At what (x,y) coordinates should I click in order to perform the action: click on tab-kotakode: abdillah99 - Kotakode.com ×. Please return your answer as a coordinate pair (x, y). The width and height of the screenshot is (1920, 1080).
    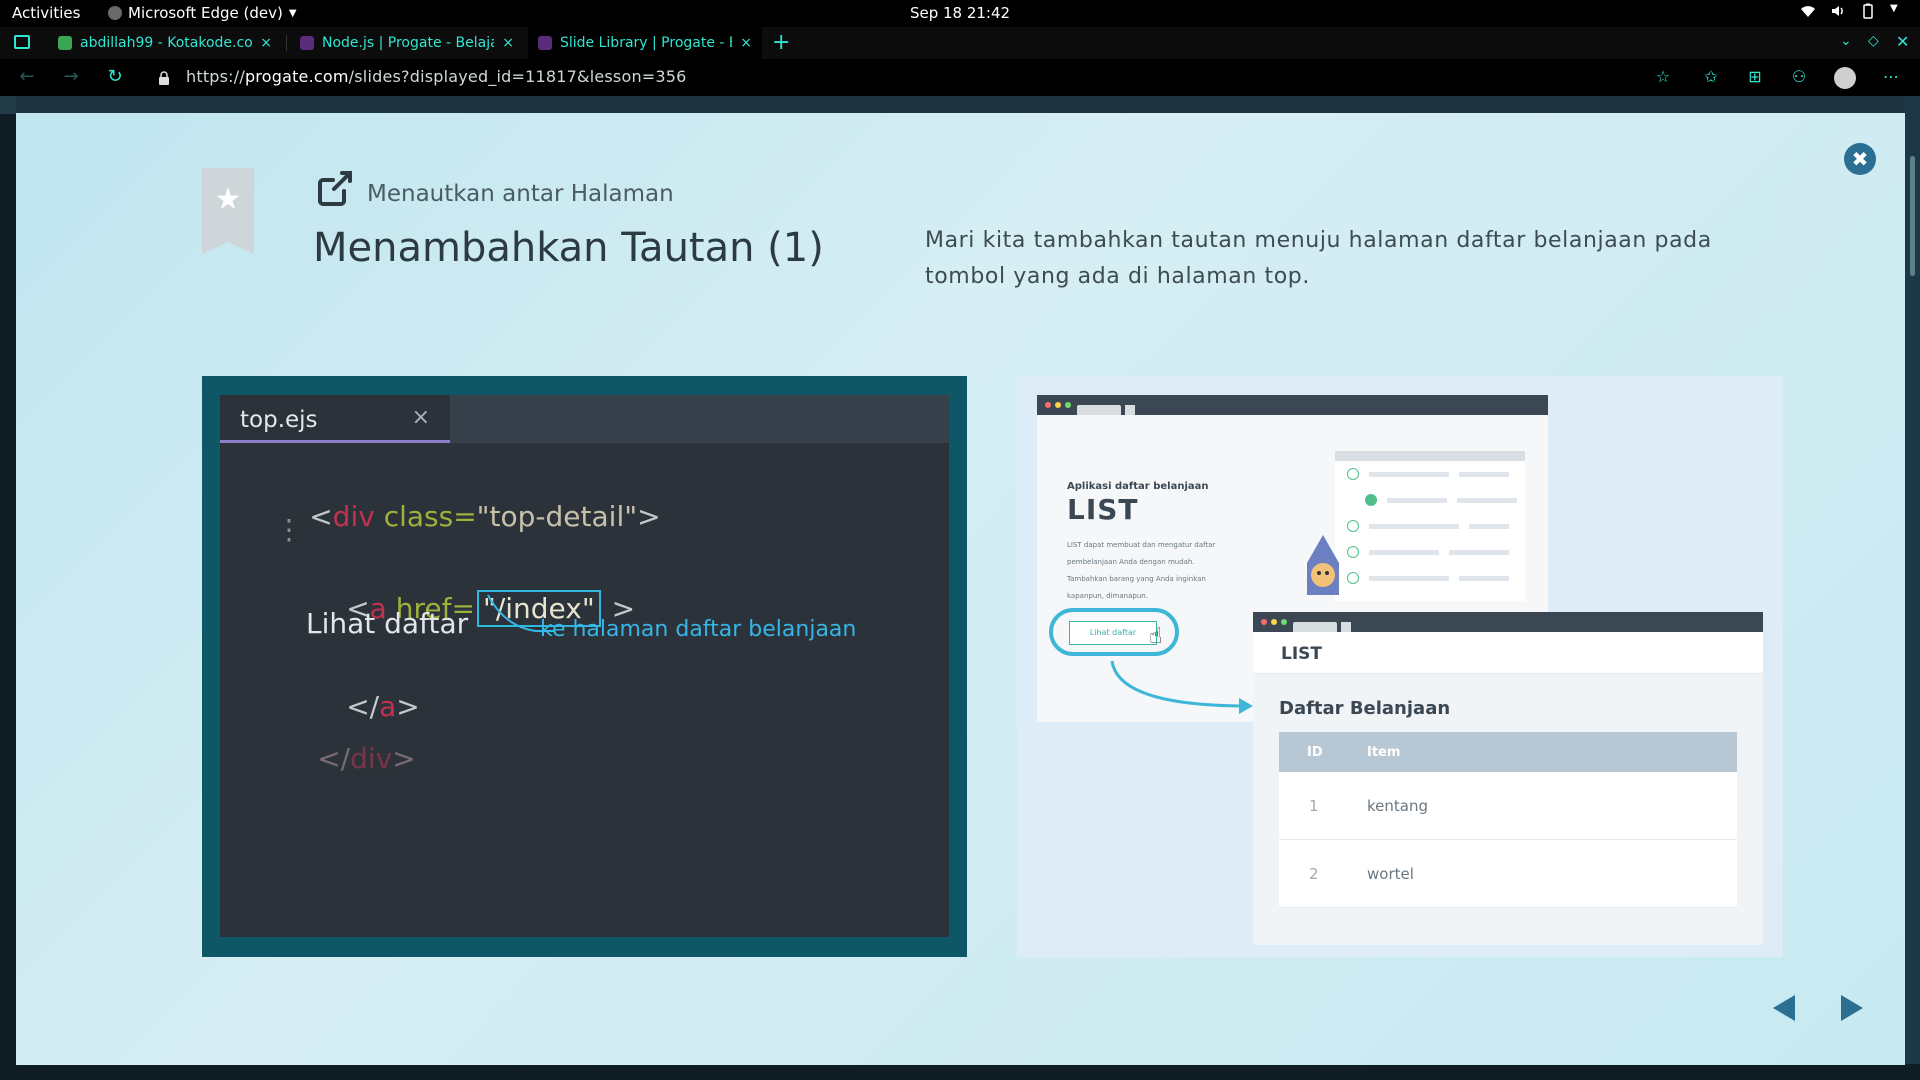
    Looking at the image, I should click on (165, 43).